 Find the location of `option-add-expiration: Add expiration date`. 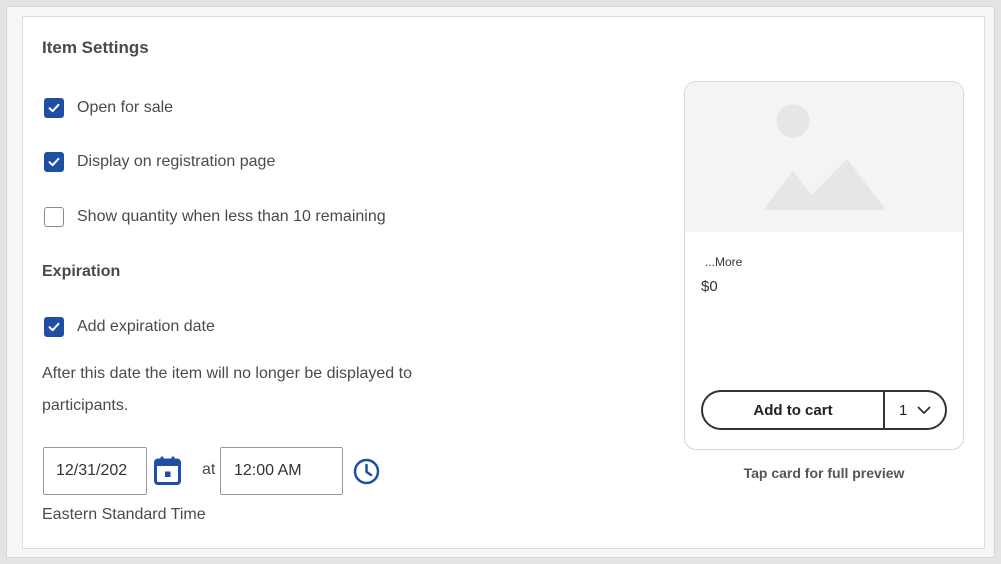

option-add-expiration: Add expiration date is located at coordinates (129, 327).